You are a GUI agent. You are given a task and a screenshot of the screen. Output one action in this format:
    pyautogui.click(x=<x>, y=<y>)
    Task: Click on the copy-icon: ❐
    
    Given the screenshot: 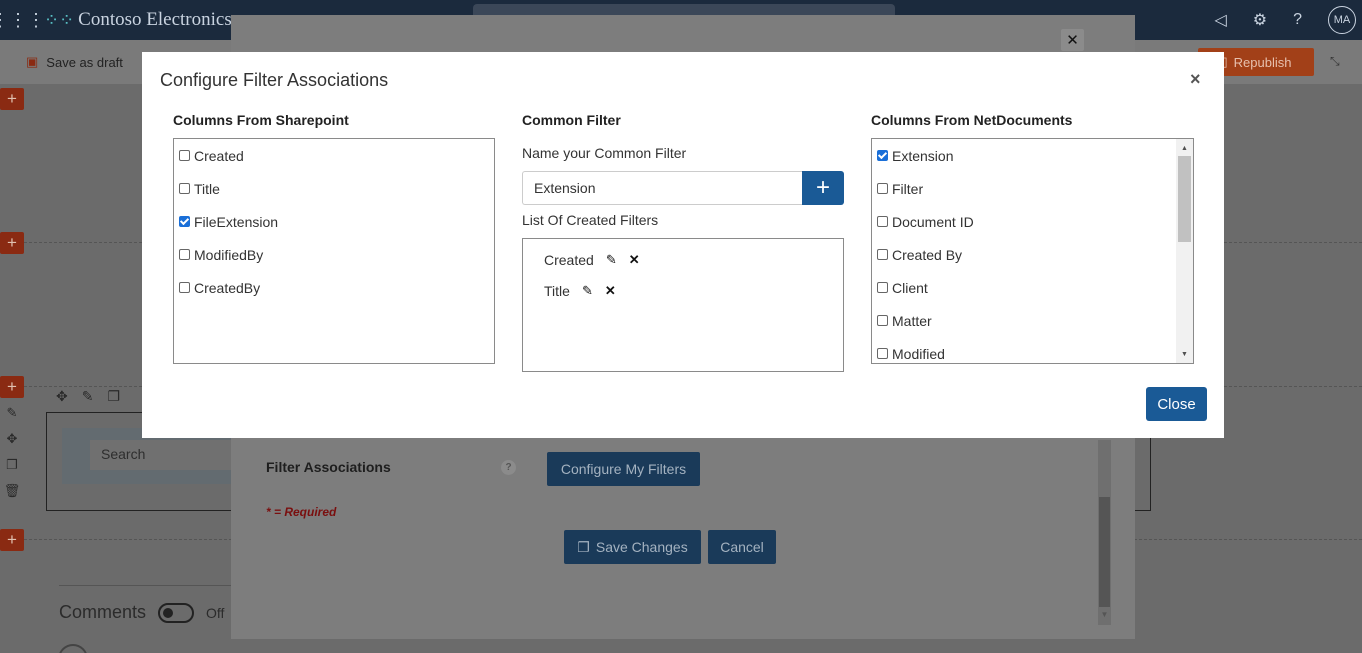 What is the action you would take?
    pyautogui.click(x=583, y=546)
    